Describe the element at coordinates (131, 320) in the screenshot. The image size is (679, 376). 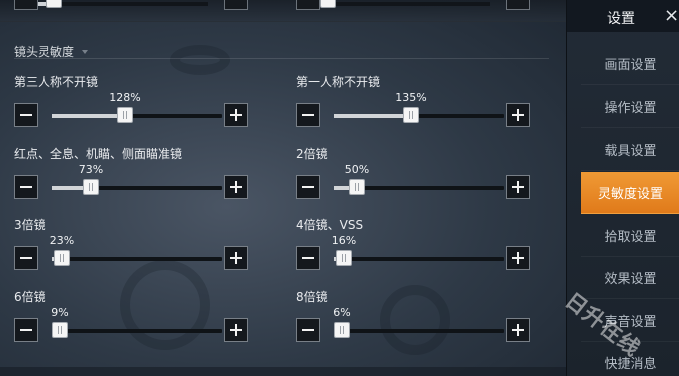
I see `sensitivity-control: 6倍镜 9%` at that location.